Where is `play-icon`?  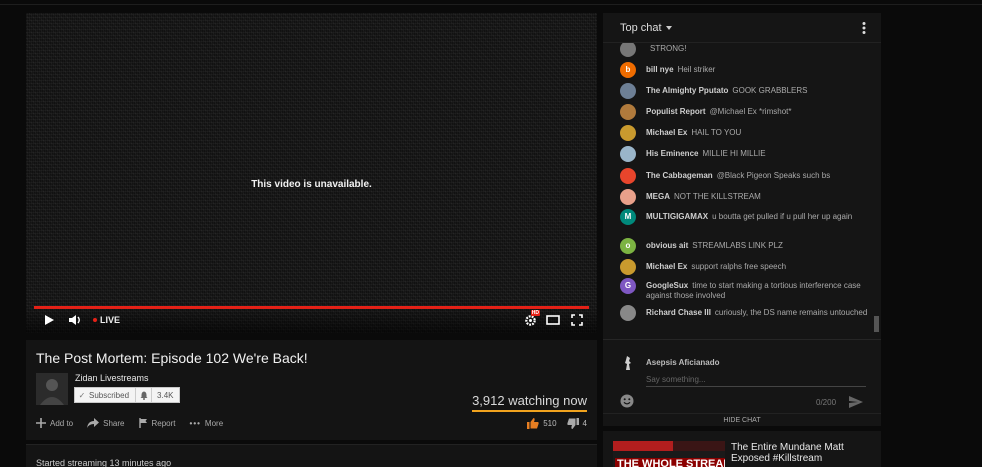
play-icon is located at coordinates (49, 320).